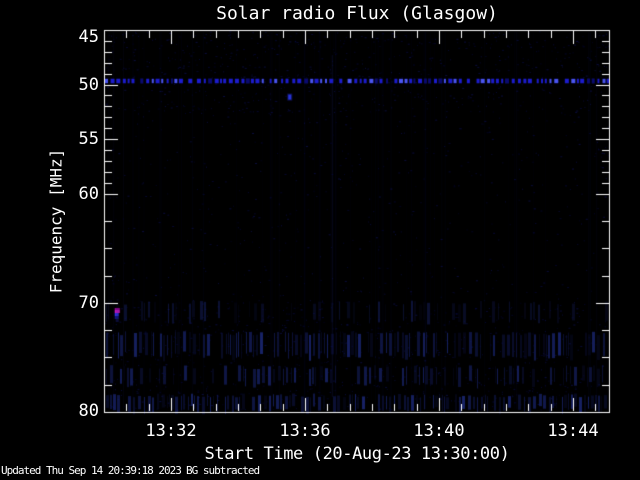  Describe the element at coordinates (88, 302) in the screenshot. I see `y-tick-label: 70` at that location.